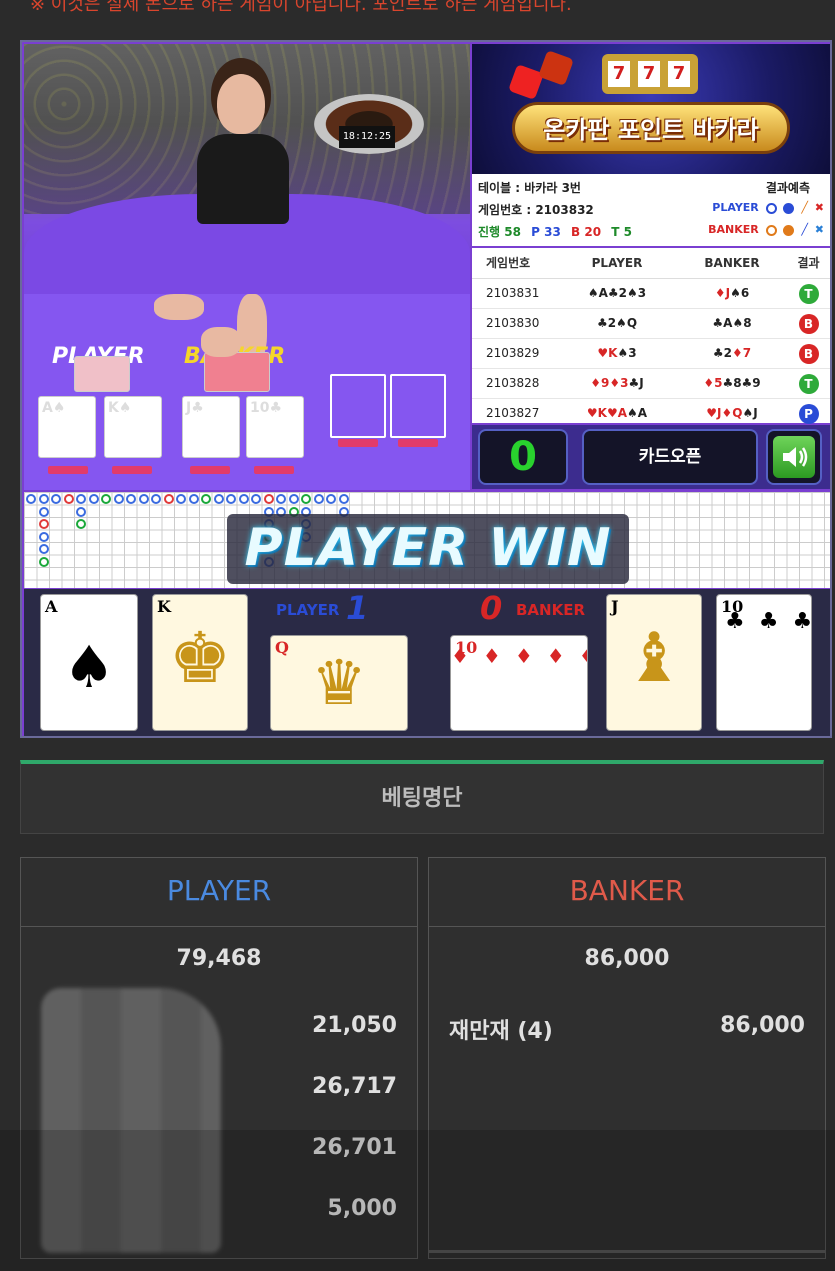  What do you see at coordinates (67, 427) in the screenshot?
I see `video-card: A♠` at bounding box center [67, 427].